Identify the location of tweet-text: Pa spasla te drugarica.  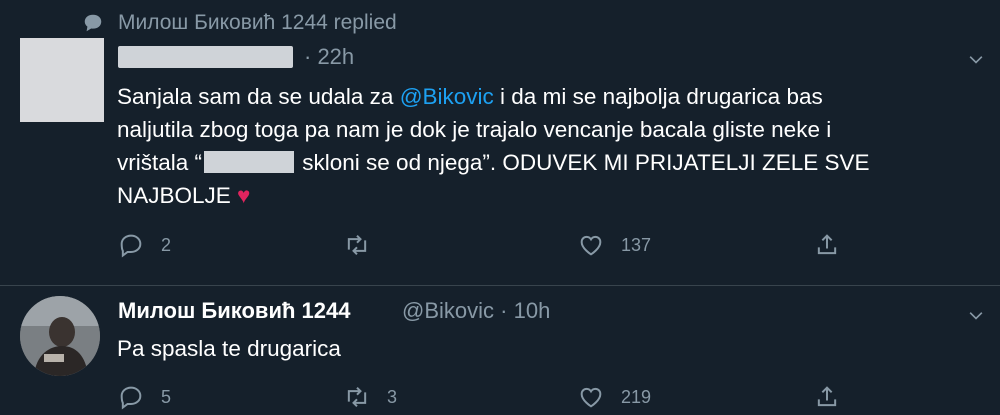
(229, 348).